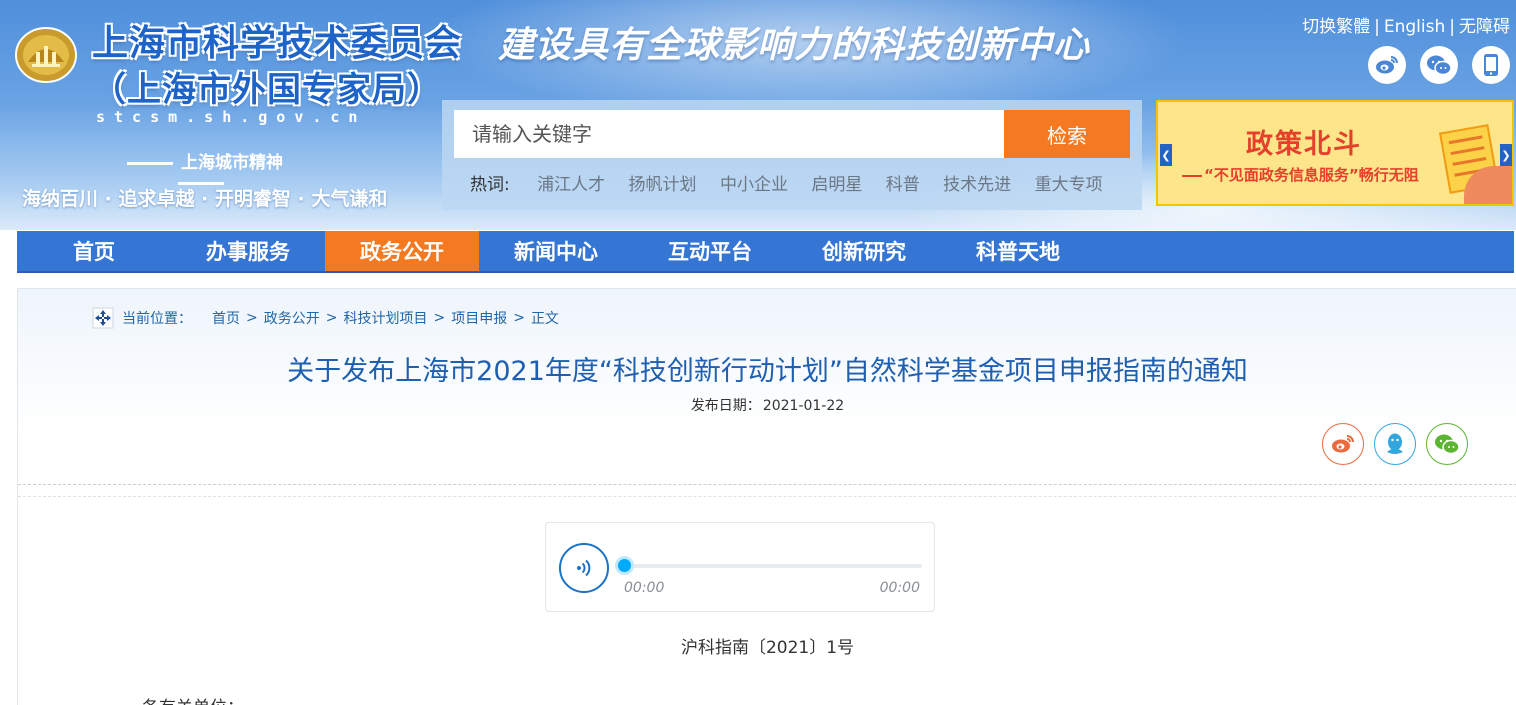 Image resolution: width=1516 pixels, height=705 pixels. I want to click on search-panel: 检索 热词: 浦江人才 扬帆计划 中小企业 启明星 科普 技术先进 重大专项, so click(792, 155).